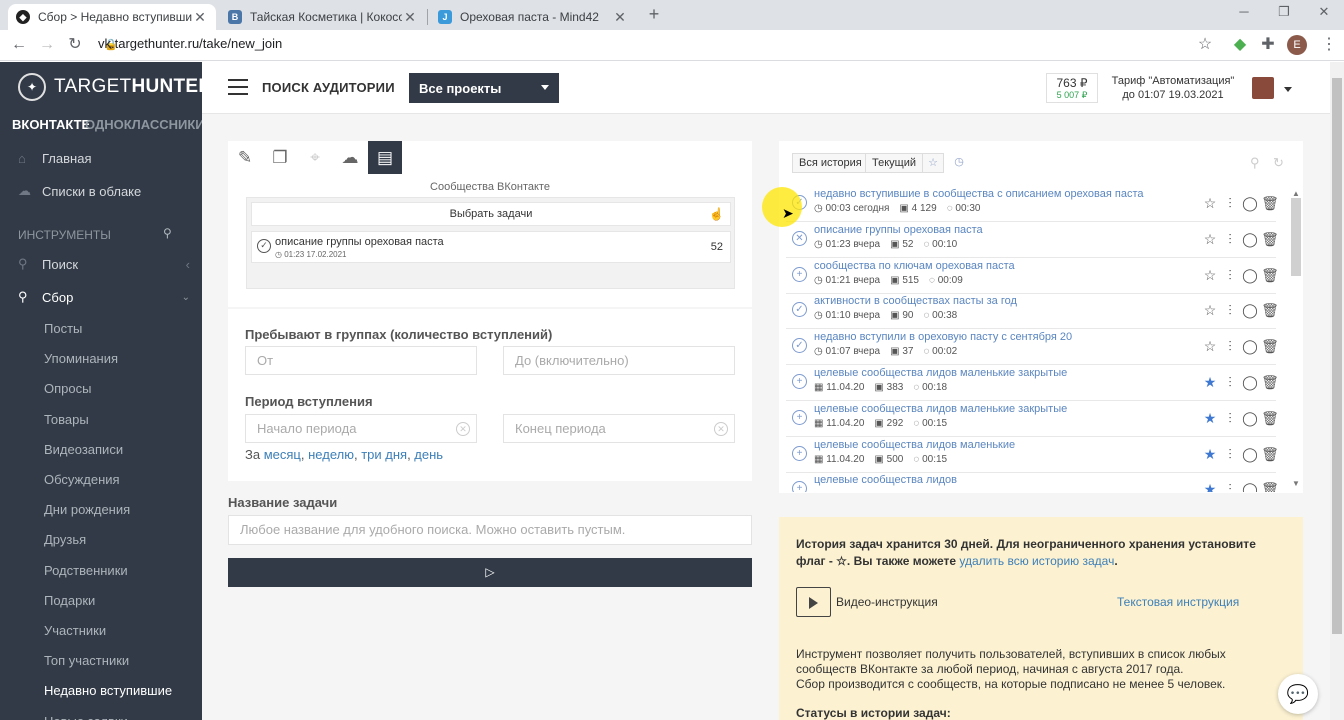  What do you see at coordinates (914, 266) in the screenshot?
I see `history-row-title: сообщества по ключам ореховая паста` at bounding box center [914, 266].